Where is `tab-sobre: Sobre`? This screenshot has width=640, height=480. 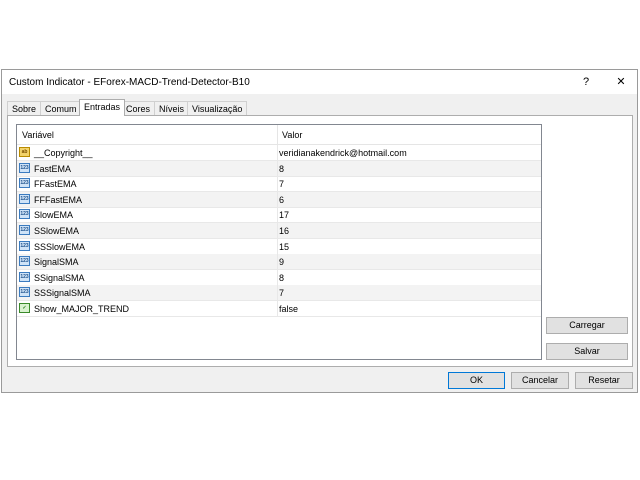 tab-sobre: Sobre is located at coordinates (24, 108).